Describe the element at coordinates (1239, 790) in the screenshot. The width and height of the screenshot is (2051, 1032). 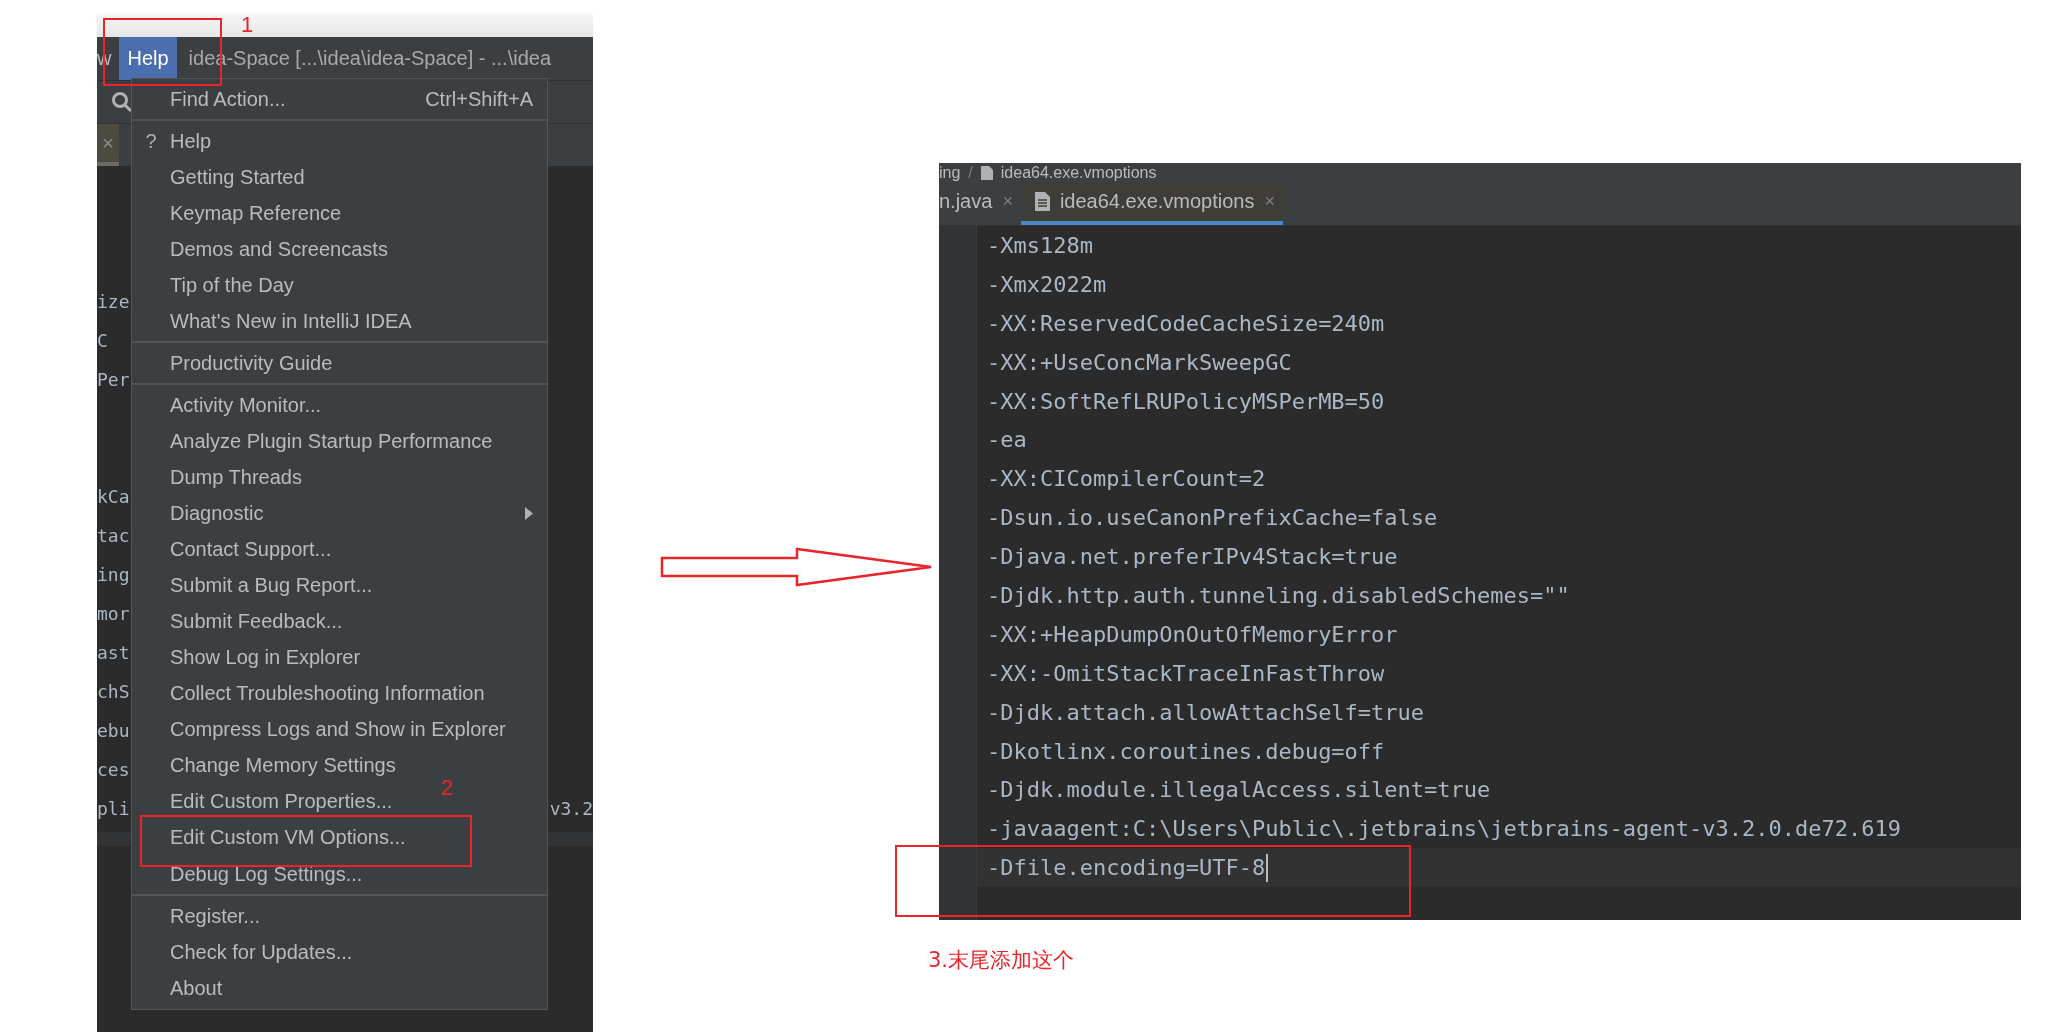
I see `code-line: -Djdk.module.illegalAccess.silent=true` at that location.